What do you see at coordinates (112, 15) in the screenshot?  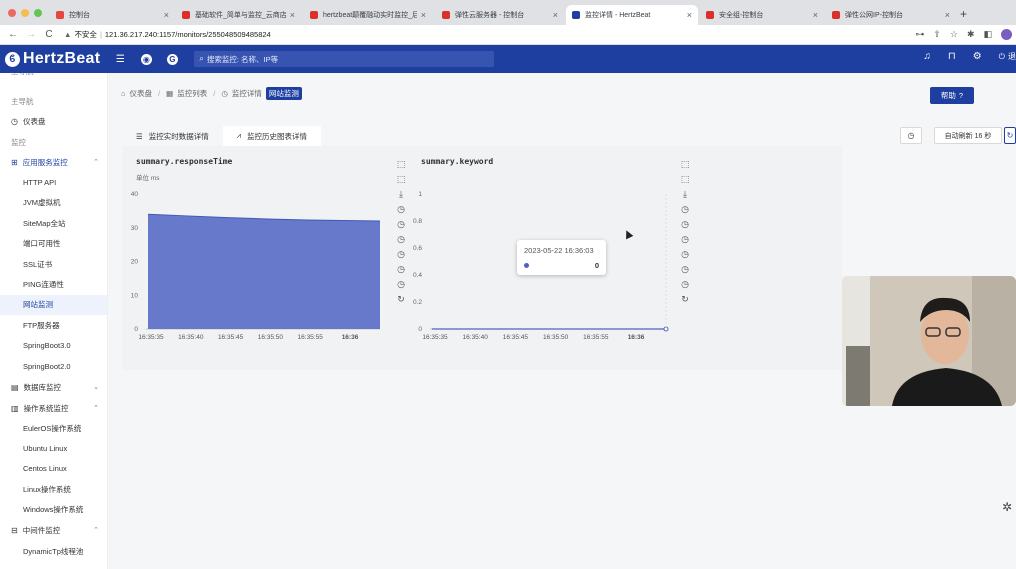 I see `browser-tab: 控制台 ×` at bounding box center [112, 15].